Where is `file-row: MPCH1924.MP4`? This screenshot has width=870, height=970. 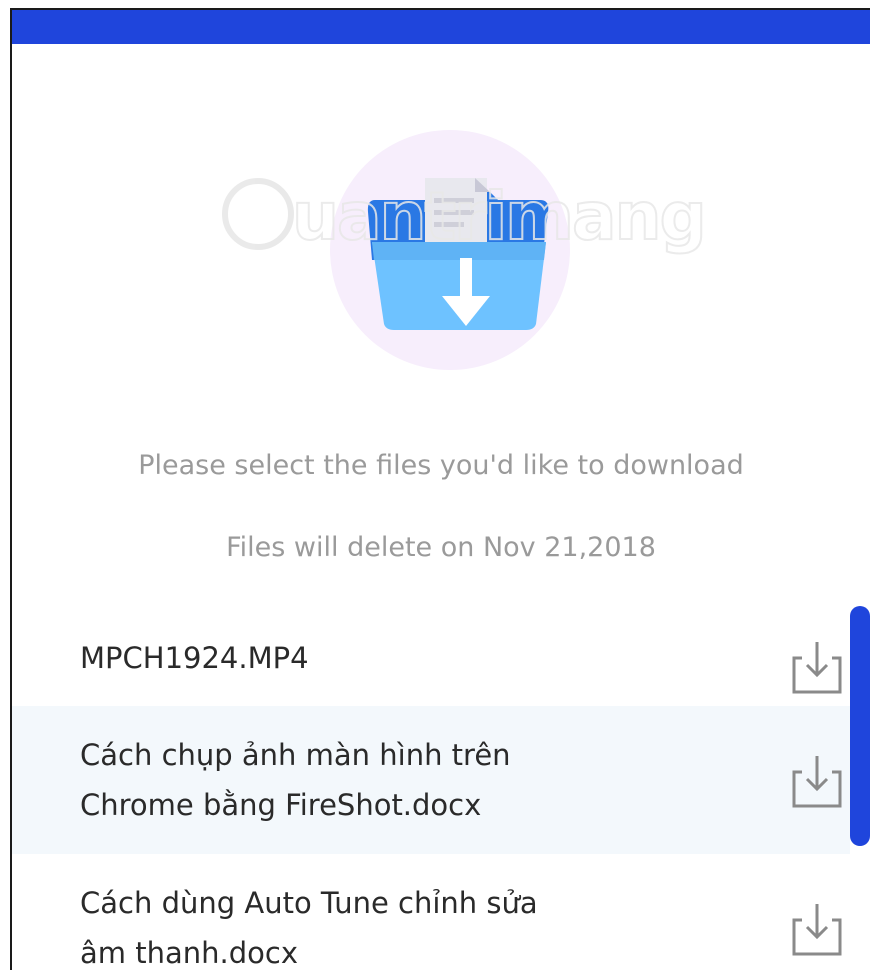 file-row: MPCH1924.MP4 is located at coordinates (431, 656).